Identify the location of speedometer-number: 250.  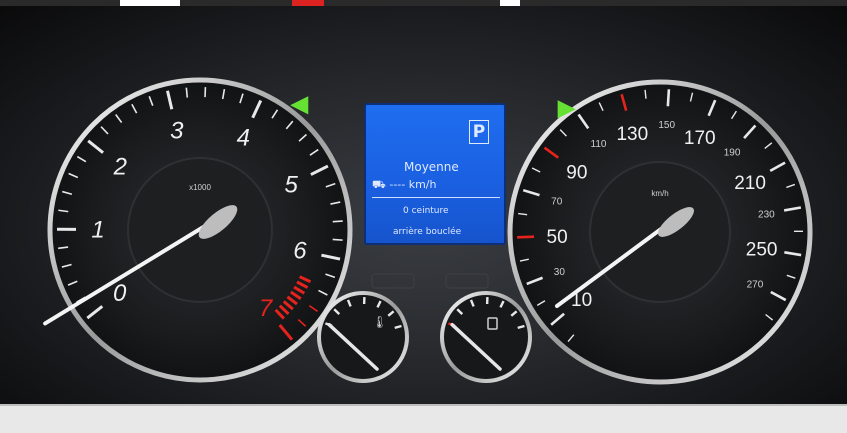
(762, 250).